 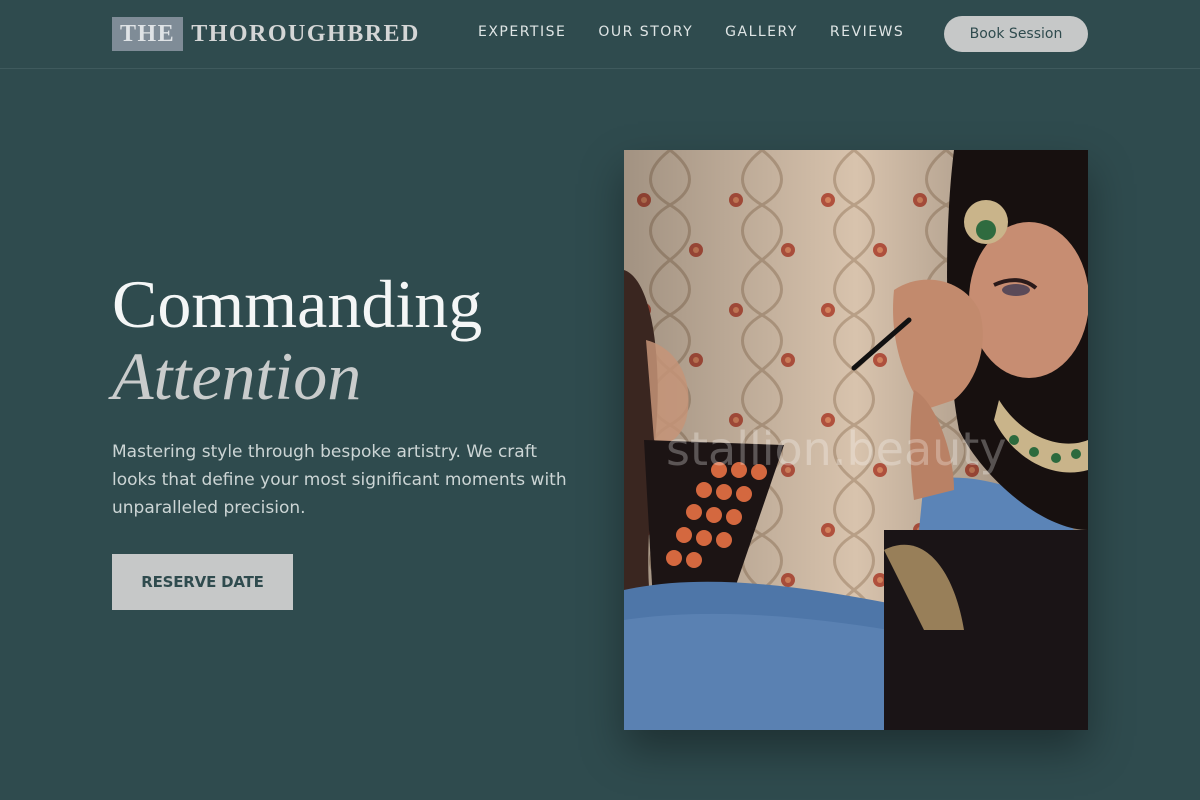 What do you see at coordinates (761, 32) in the screenshot?
I see `nav-link-gallery: GALLERY` at bounding box center [761, 32].